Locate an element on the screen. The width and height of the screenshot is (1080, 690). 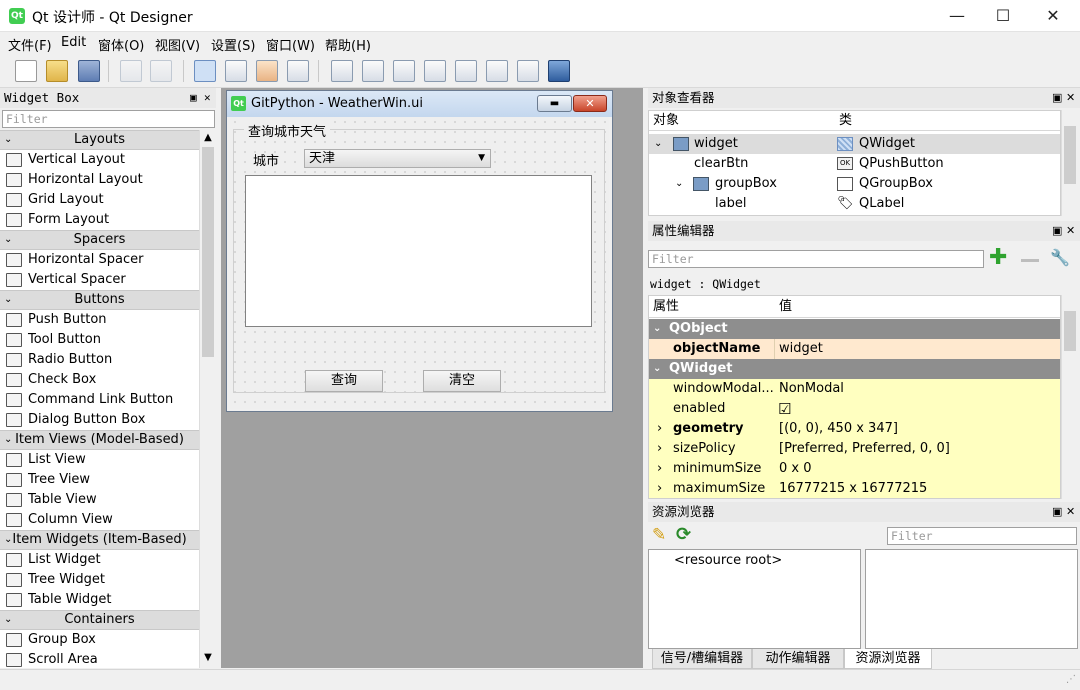
layout-grid-icon is located at coordinates (466, 71).